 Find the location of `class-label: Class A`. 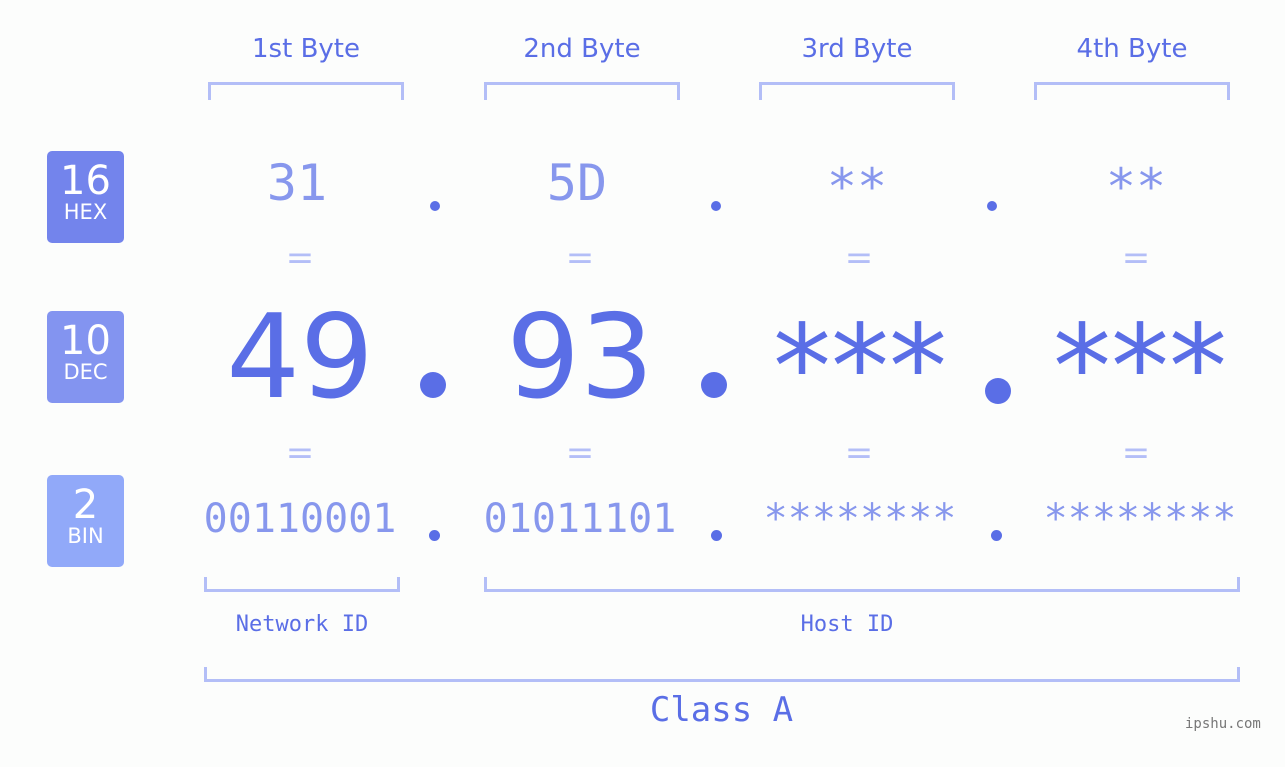

class-label: Class A is located at coordinates (721, 710).